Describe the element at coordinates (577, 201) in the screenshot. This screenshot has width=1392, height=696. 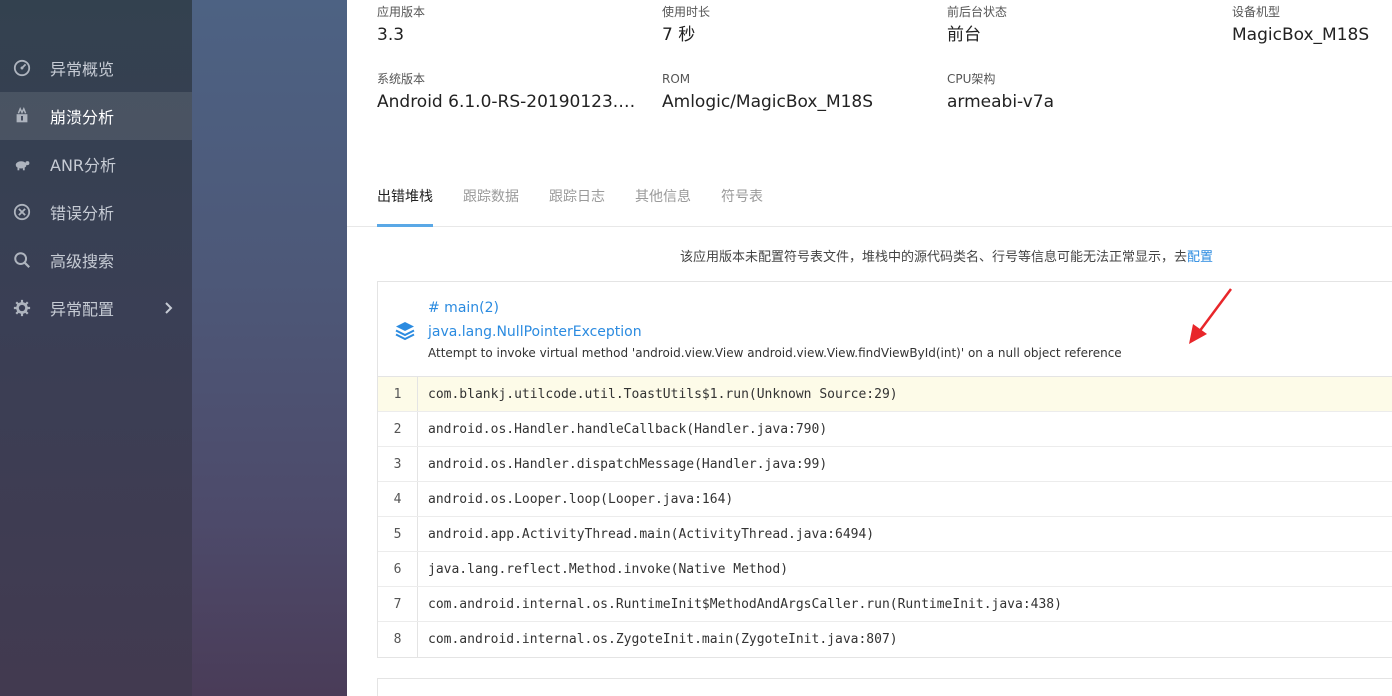
I see `tab-trace-log: 跟踪日志` at that location.